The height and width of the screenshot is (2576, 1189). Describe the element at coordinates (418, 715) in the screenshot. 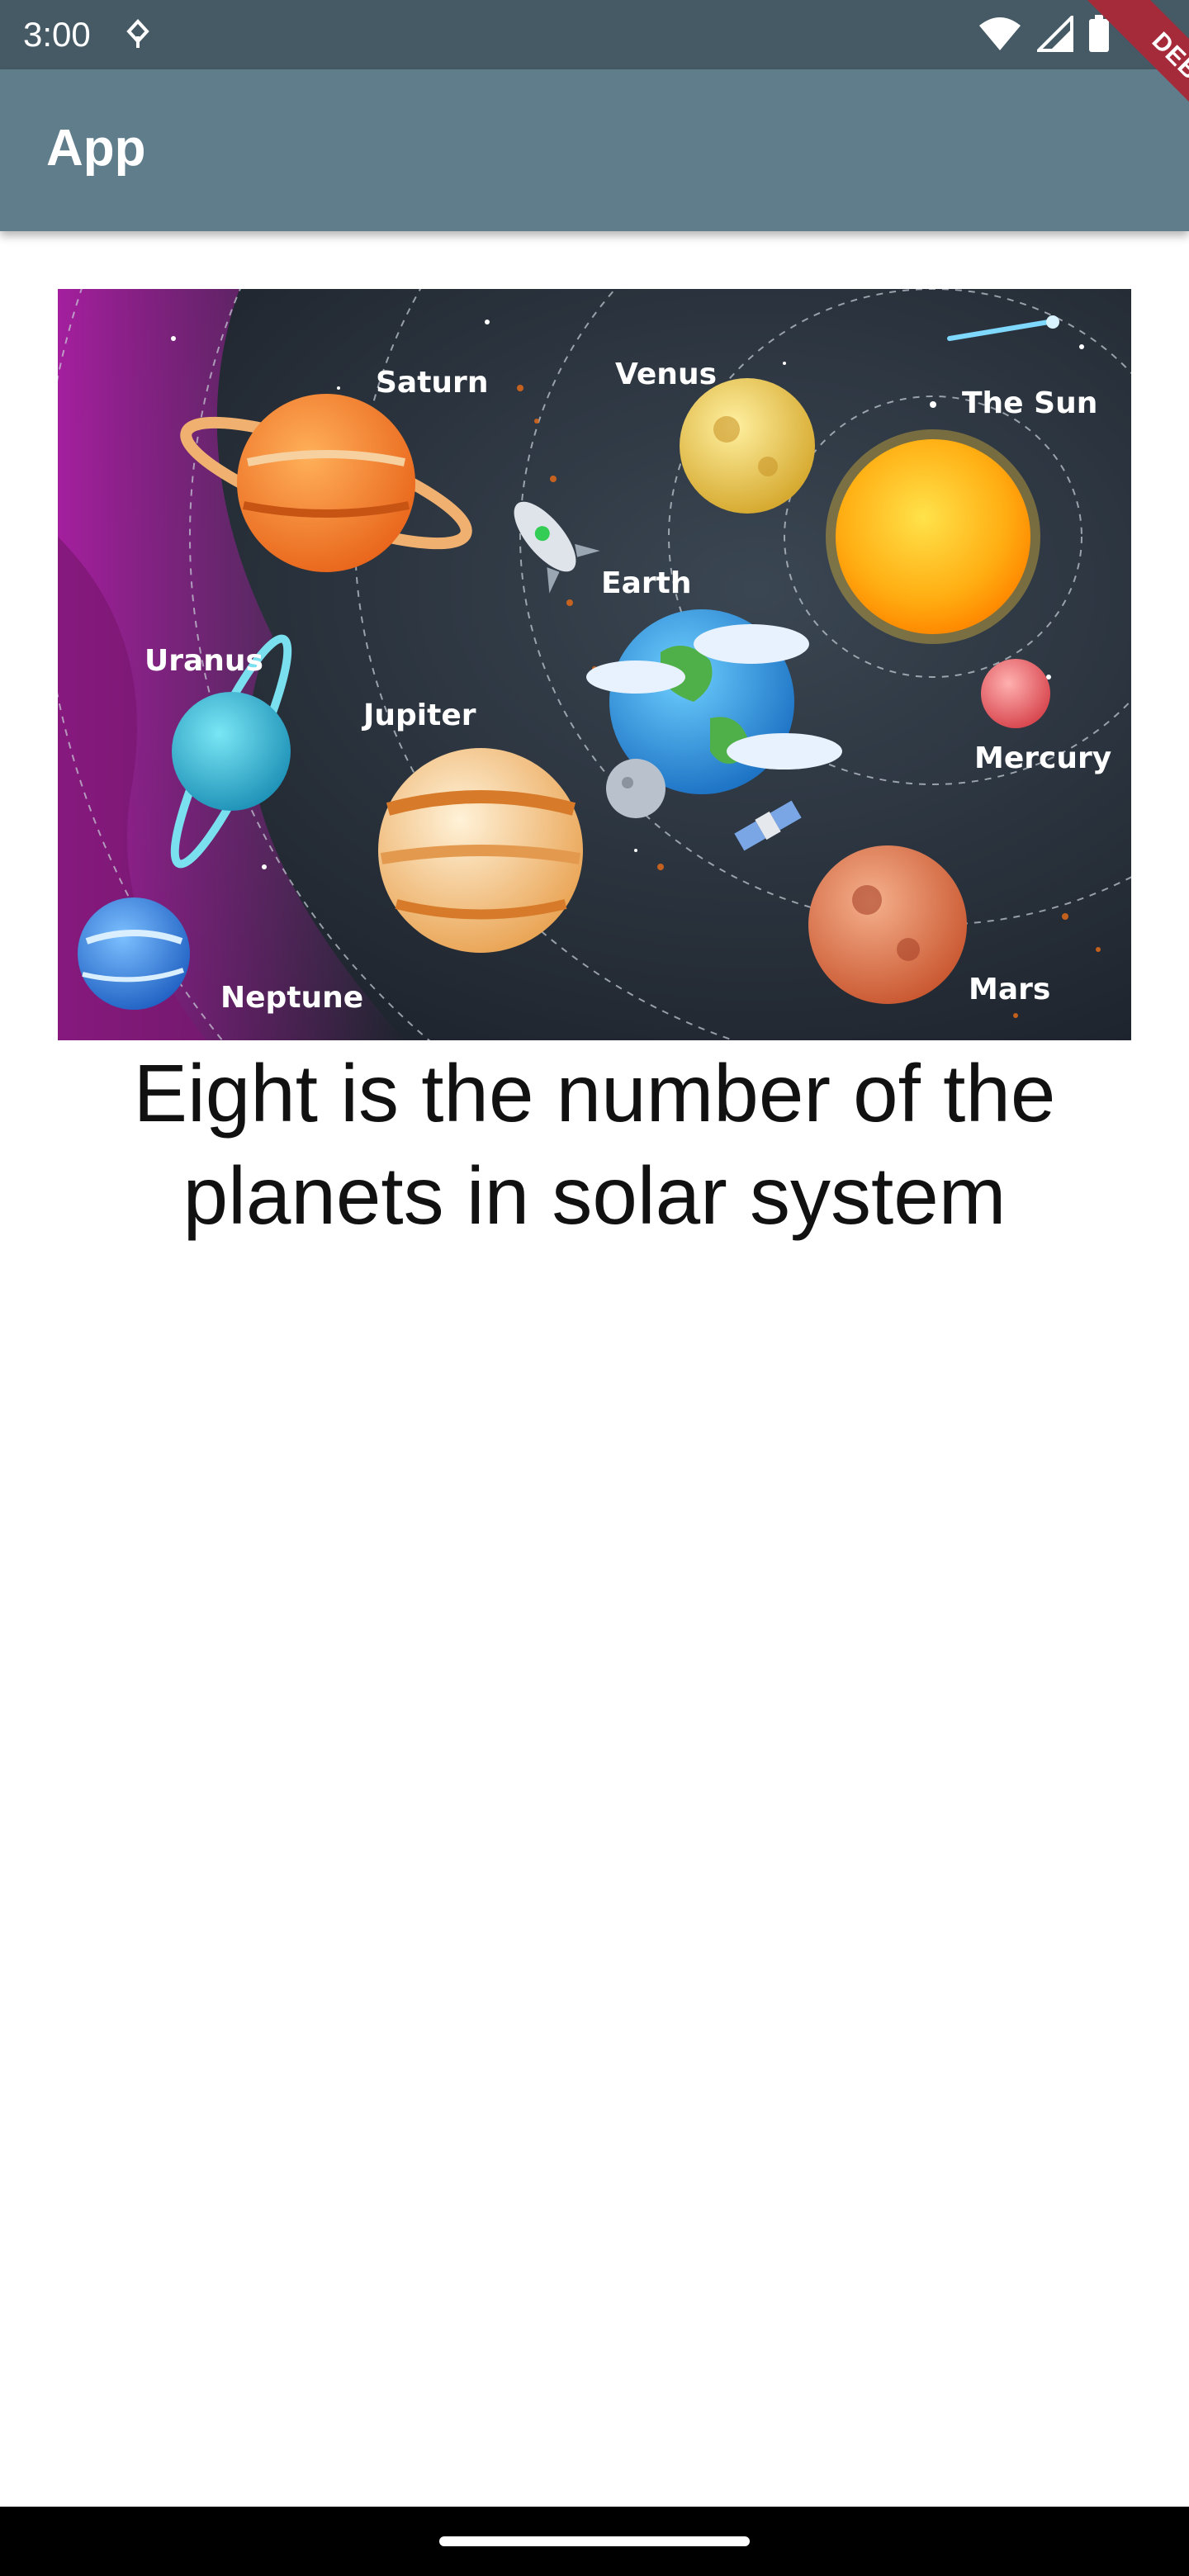

I see `label-jupiter: Jupiter` at that location.